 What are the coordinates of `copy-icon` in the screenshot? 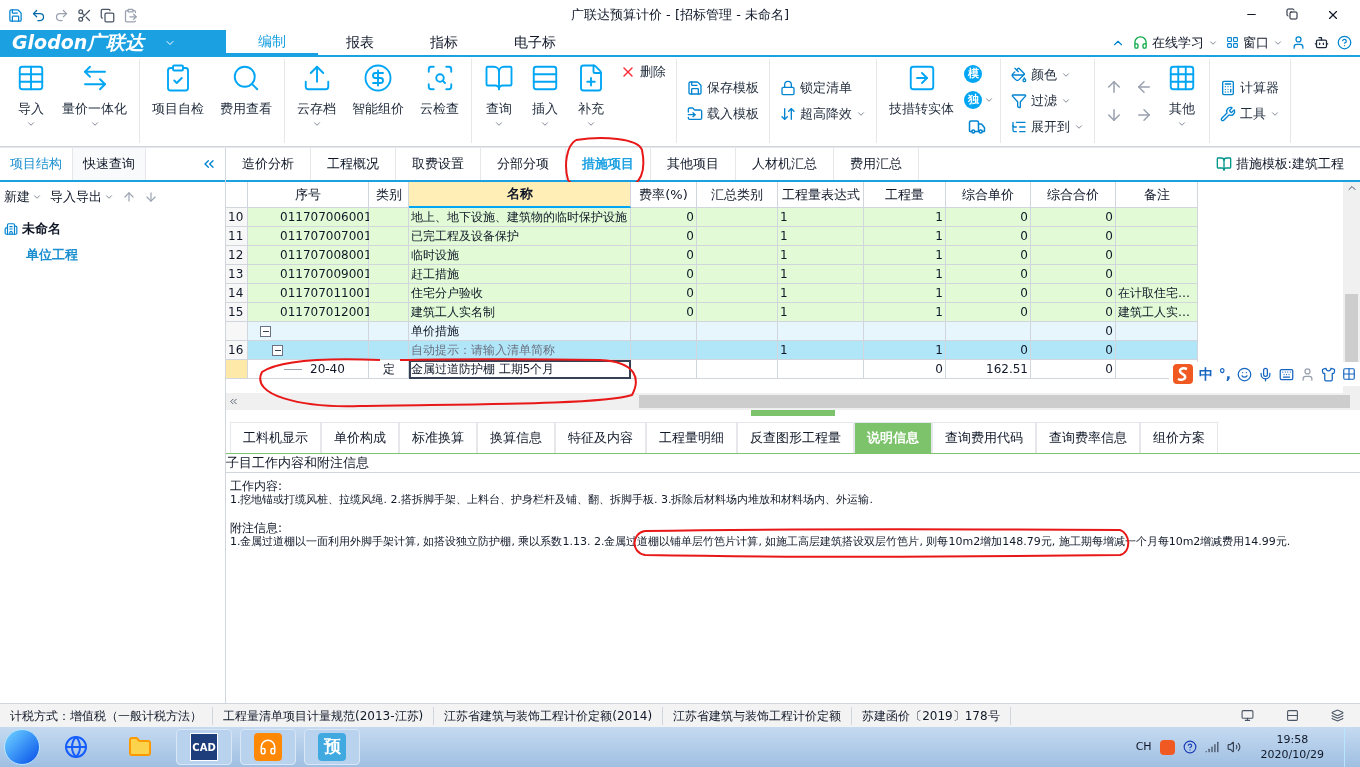 It's located at (107, 15).